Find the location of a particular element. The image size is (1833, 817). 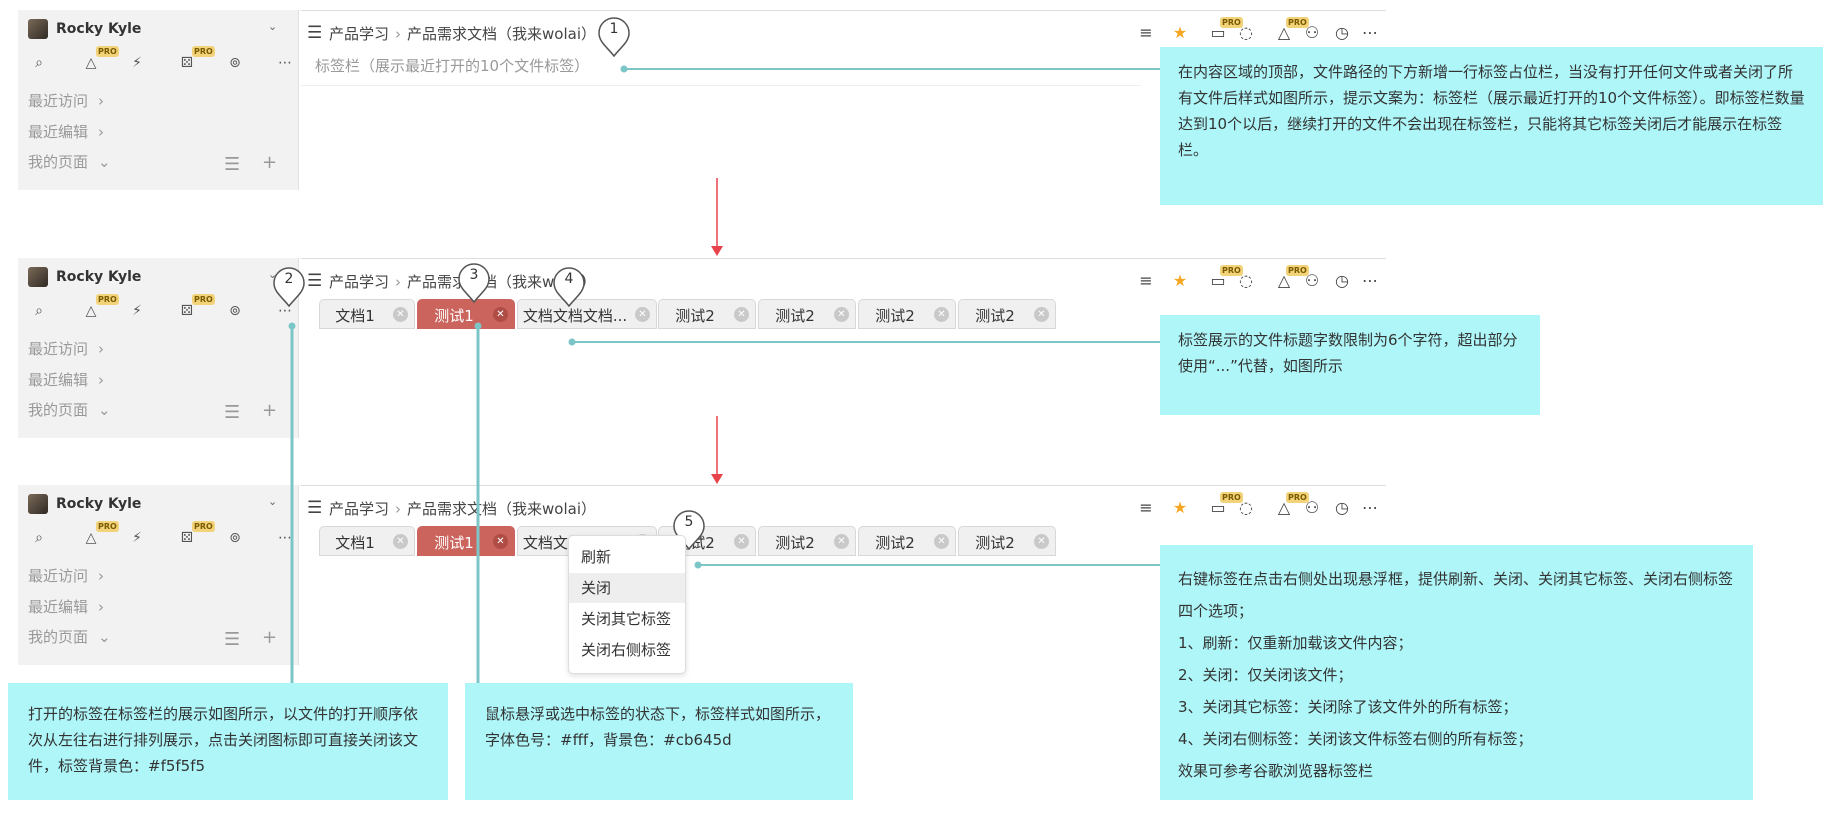

menu-item-refresh: 刷新 is located at coordinates (627, 557).